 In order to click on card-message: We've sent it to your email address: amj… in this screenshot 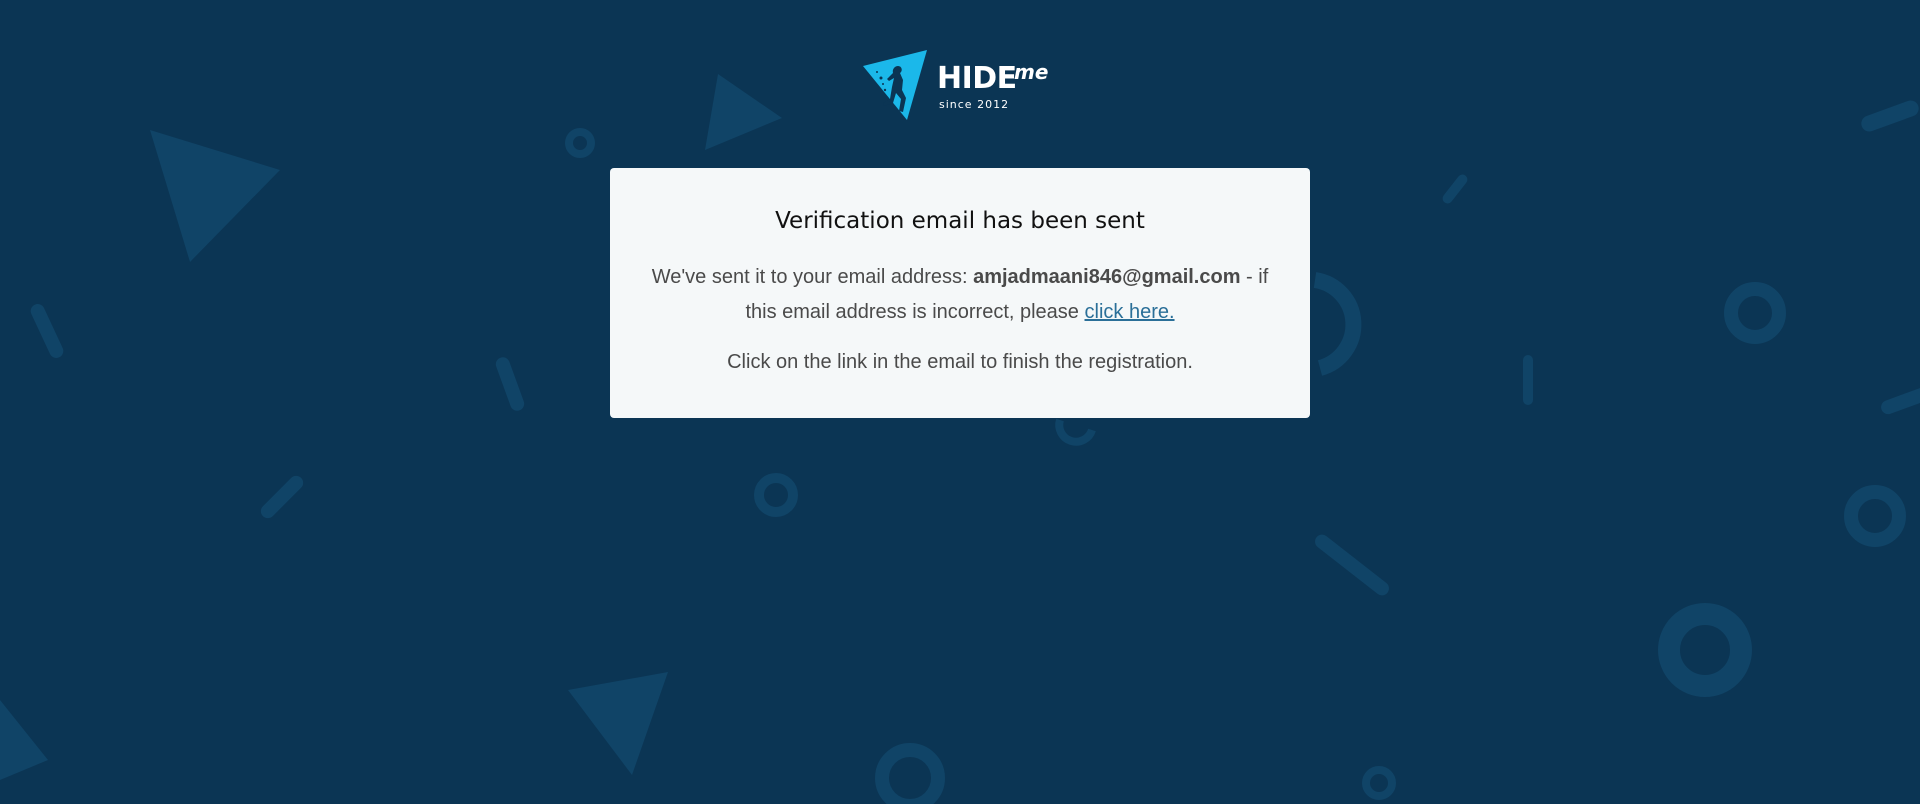, I will do `click(960, 295)`.